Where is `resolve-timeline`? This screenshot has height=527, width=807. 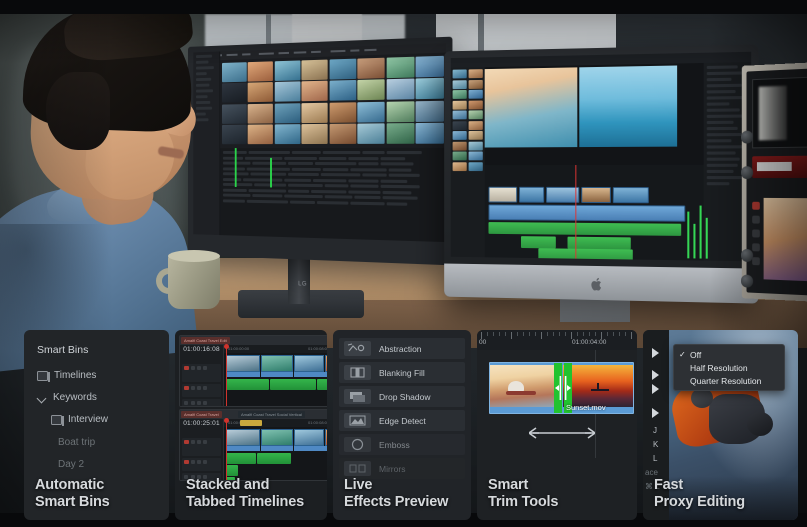
resolve-timeline is located at coordinates (596, 213).